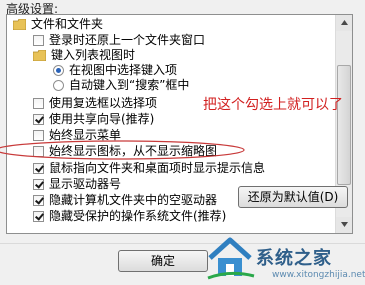 This screenshot has height=285, width=365. I want to click on radio-button, so click(58, 85).